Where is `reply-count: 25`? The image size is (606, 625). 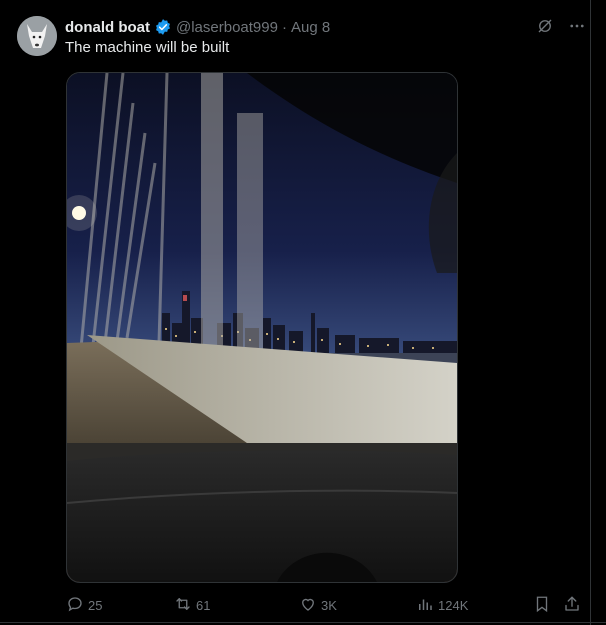 reply-count: 25 is located at coordinates (95, 605).